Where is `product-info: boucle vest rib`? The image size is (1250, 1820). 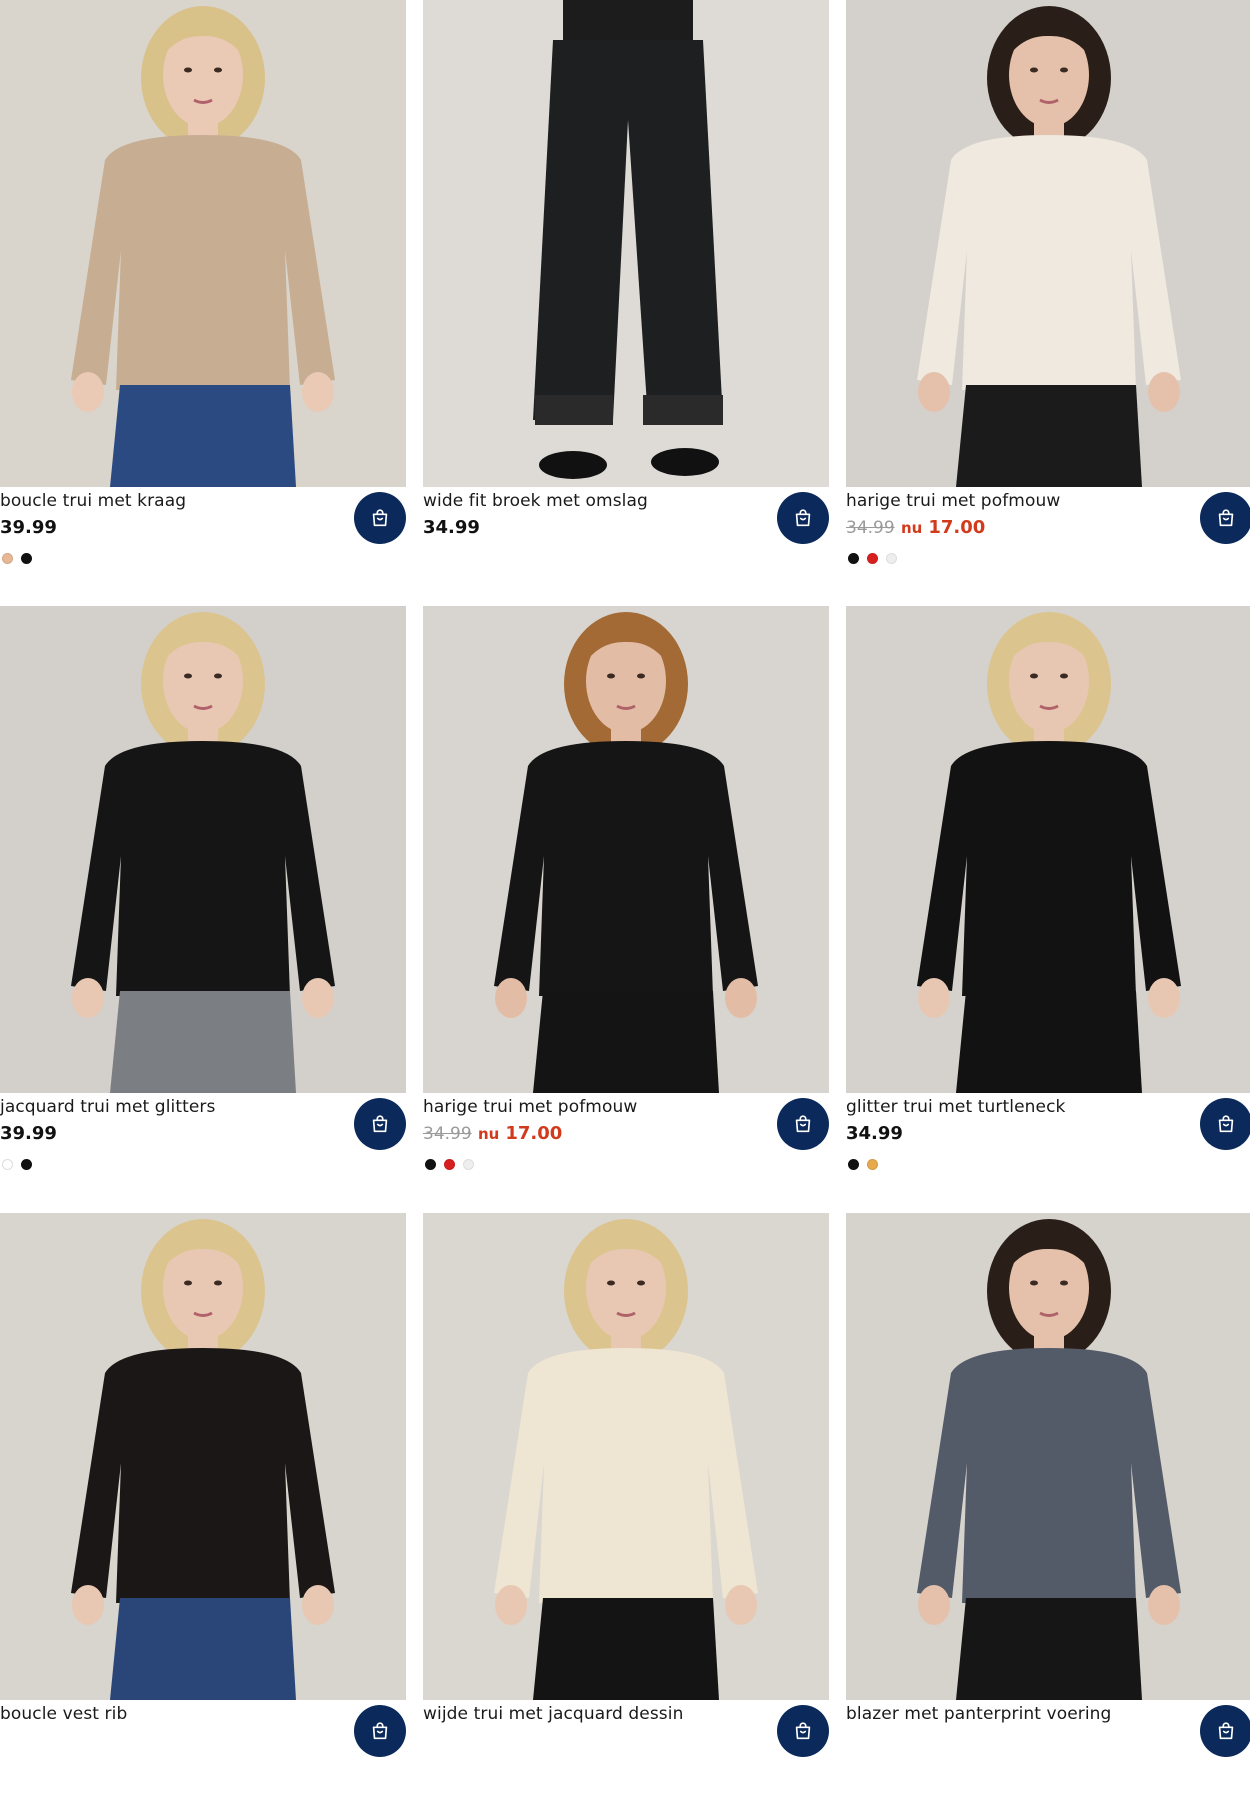 product-info: boucle vest rib is located at coordinates (203, 1760).